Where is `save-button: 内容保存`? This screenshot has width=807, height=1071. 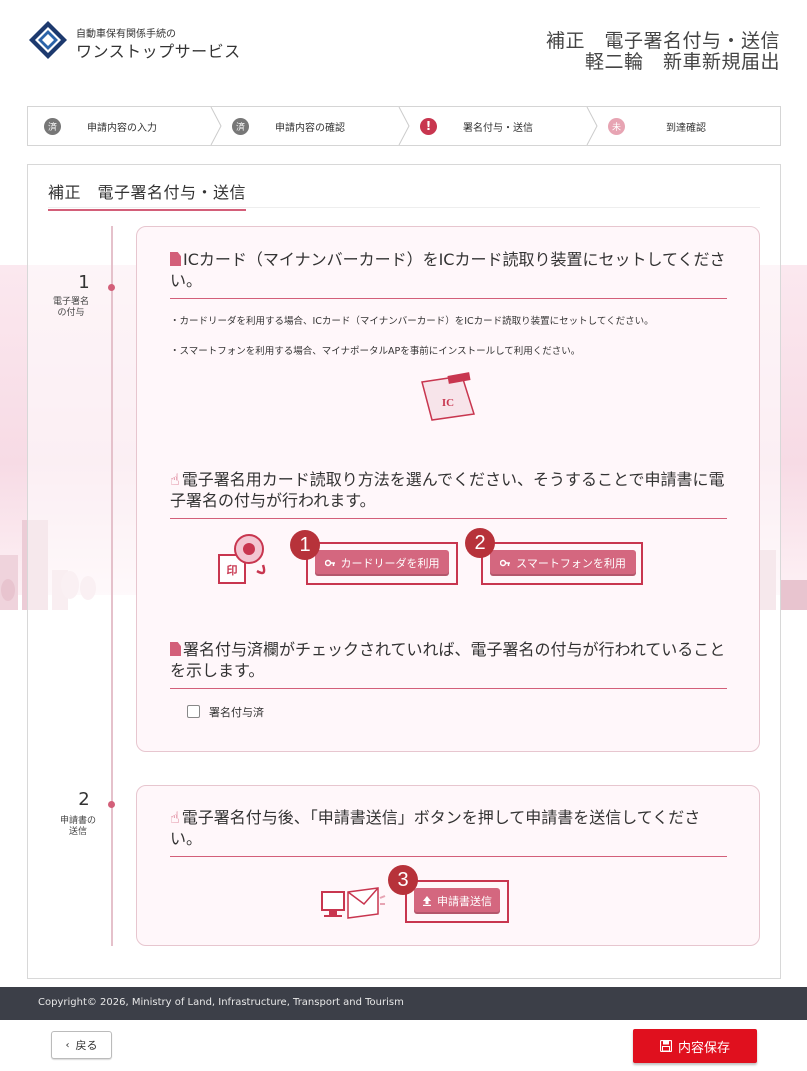 save-button: 内容保存 is located at coordinates (695, 1046).